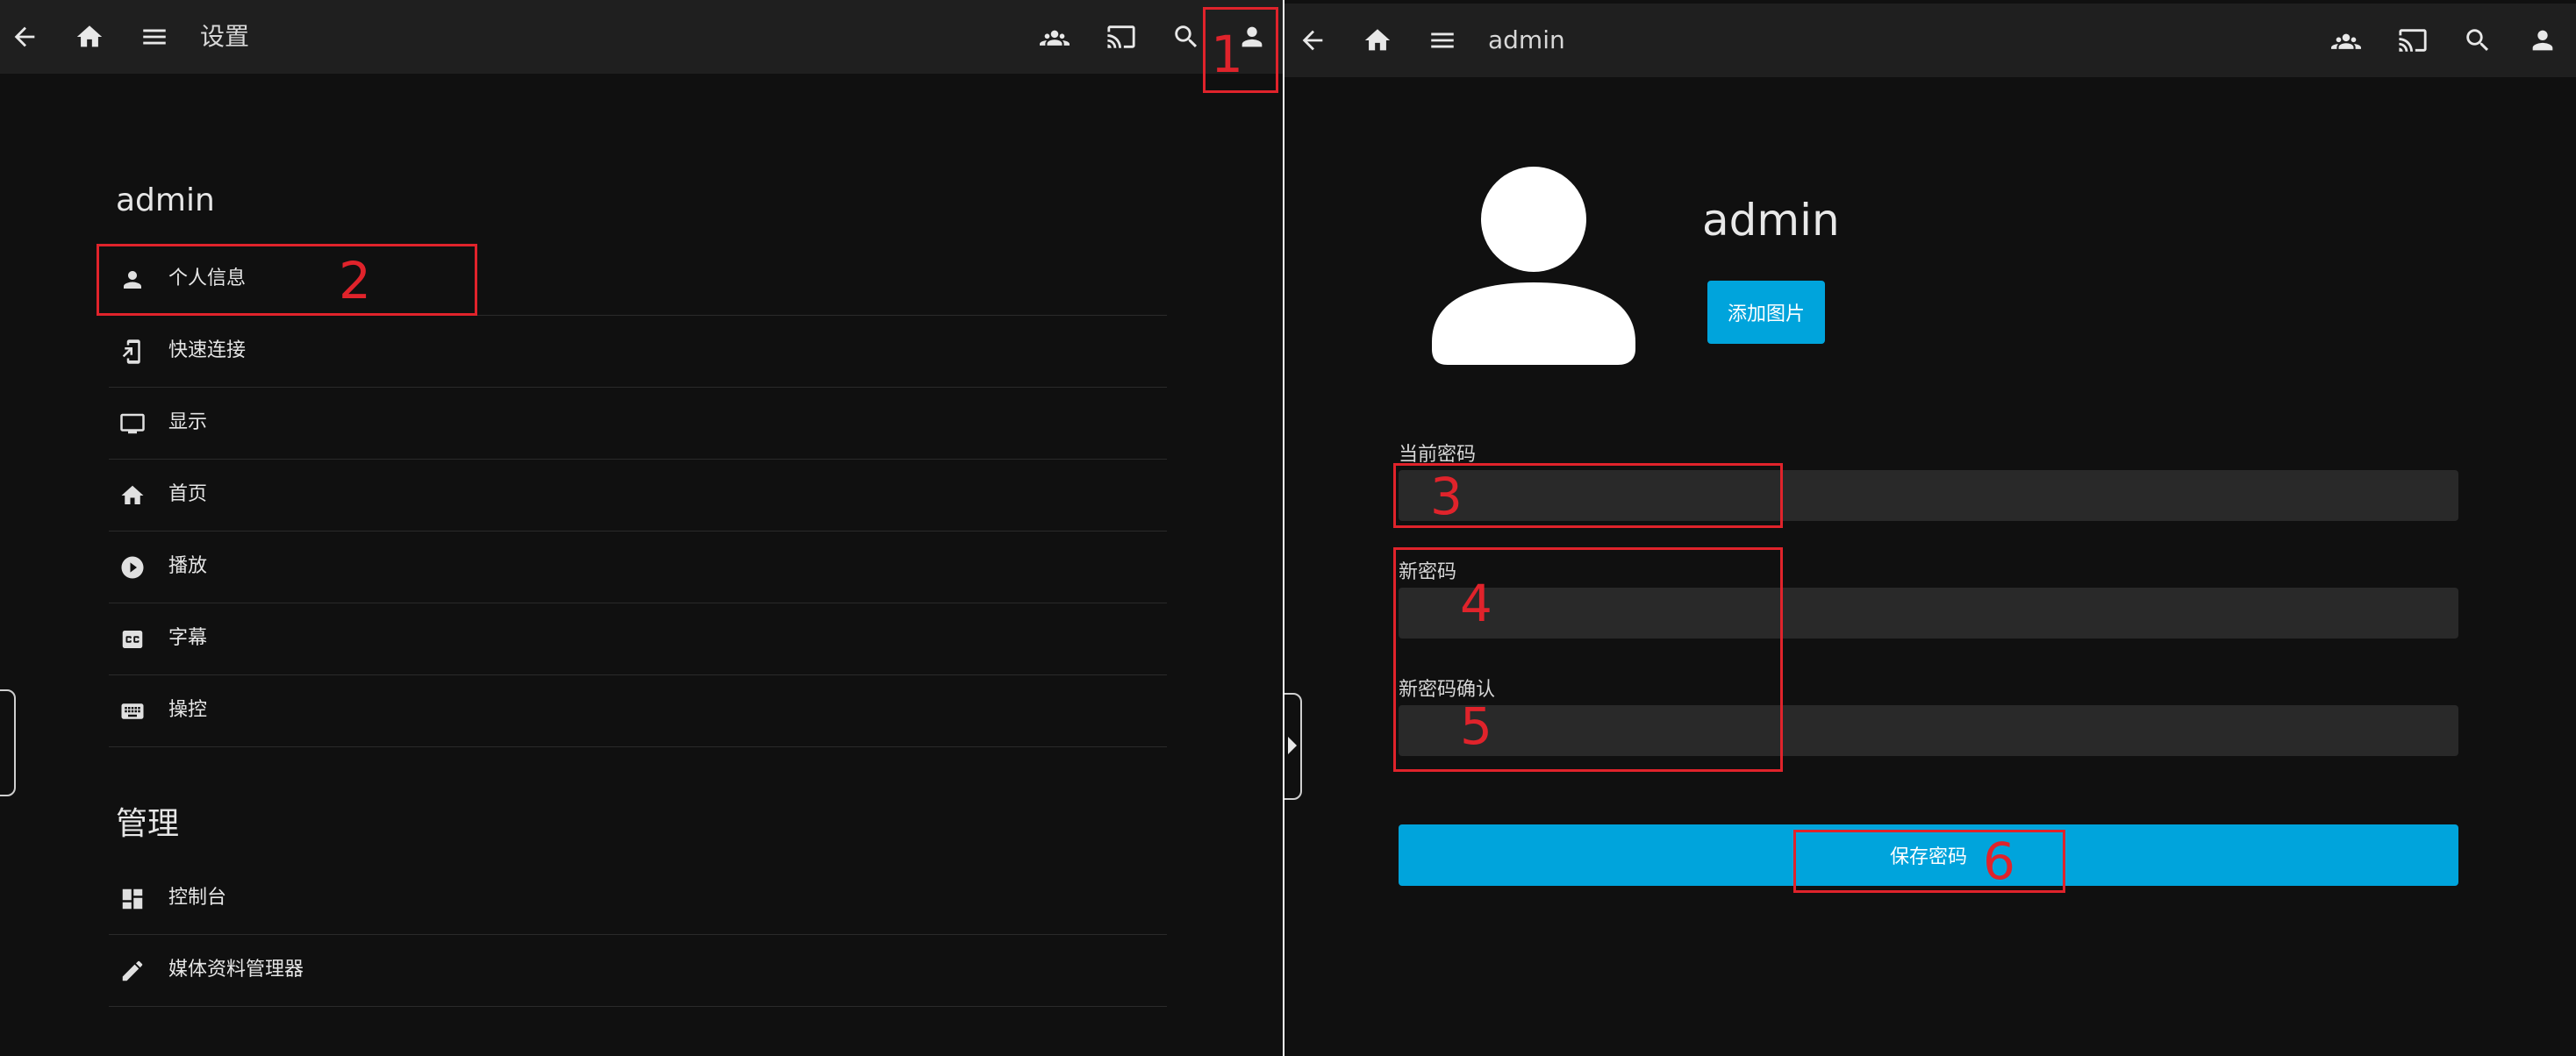  I want to click on profile-username: admin, so click(1771, 220).